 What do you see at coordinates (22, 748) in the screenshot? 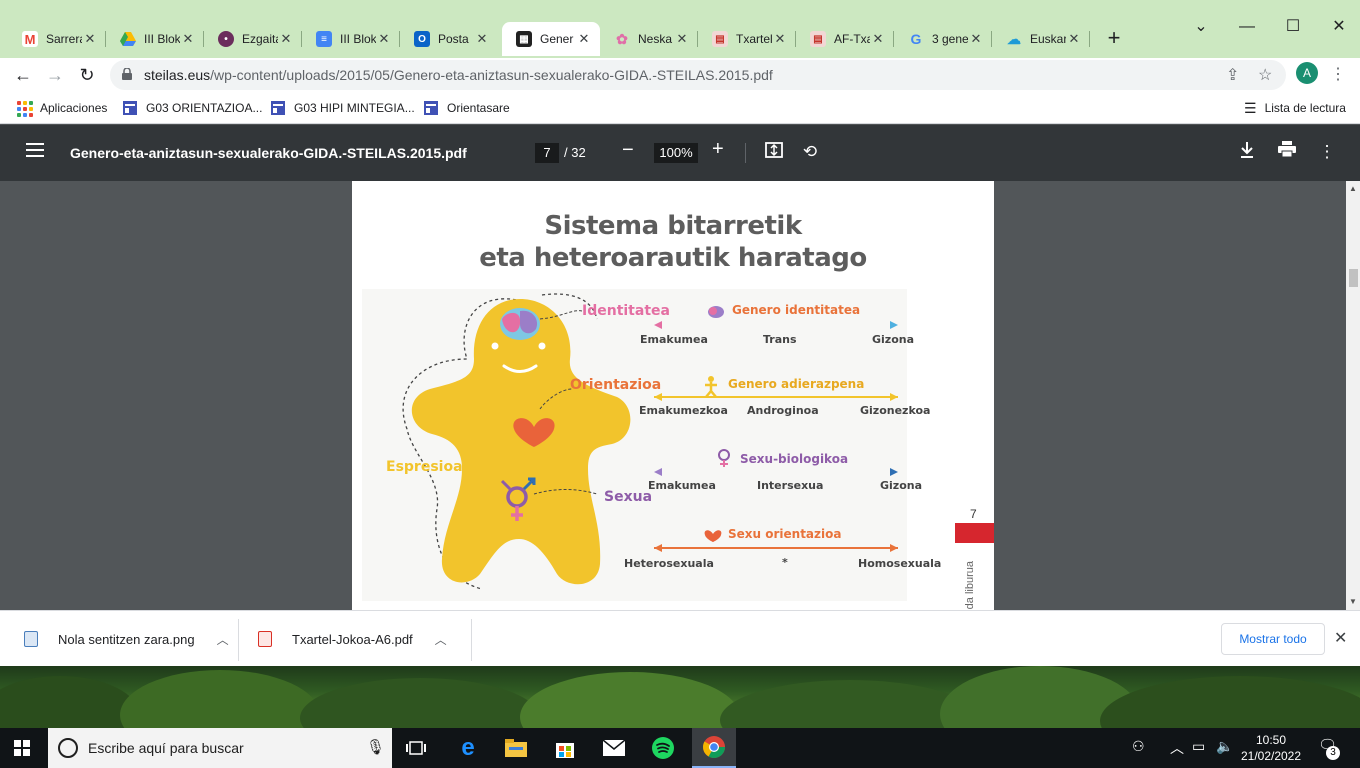
I see `windows-start-icon` at bounding box center [22, 748].